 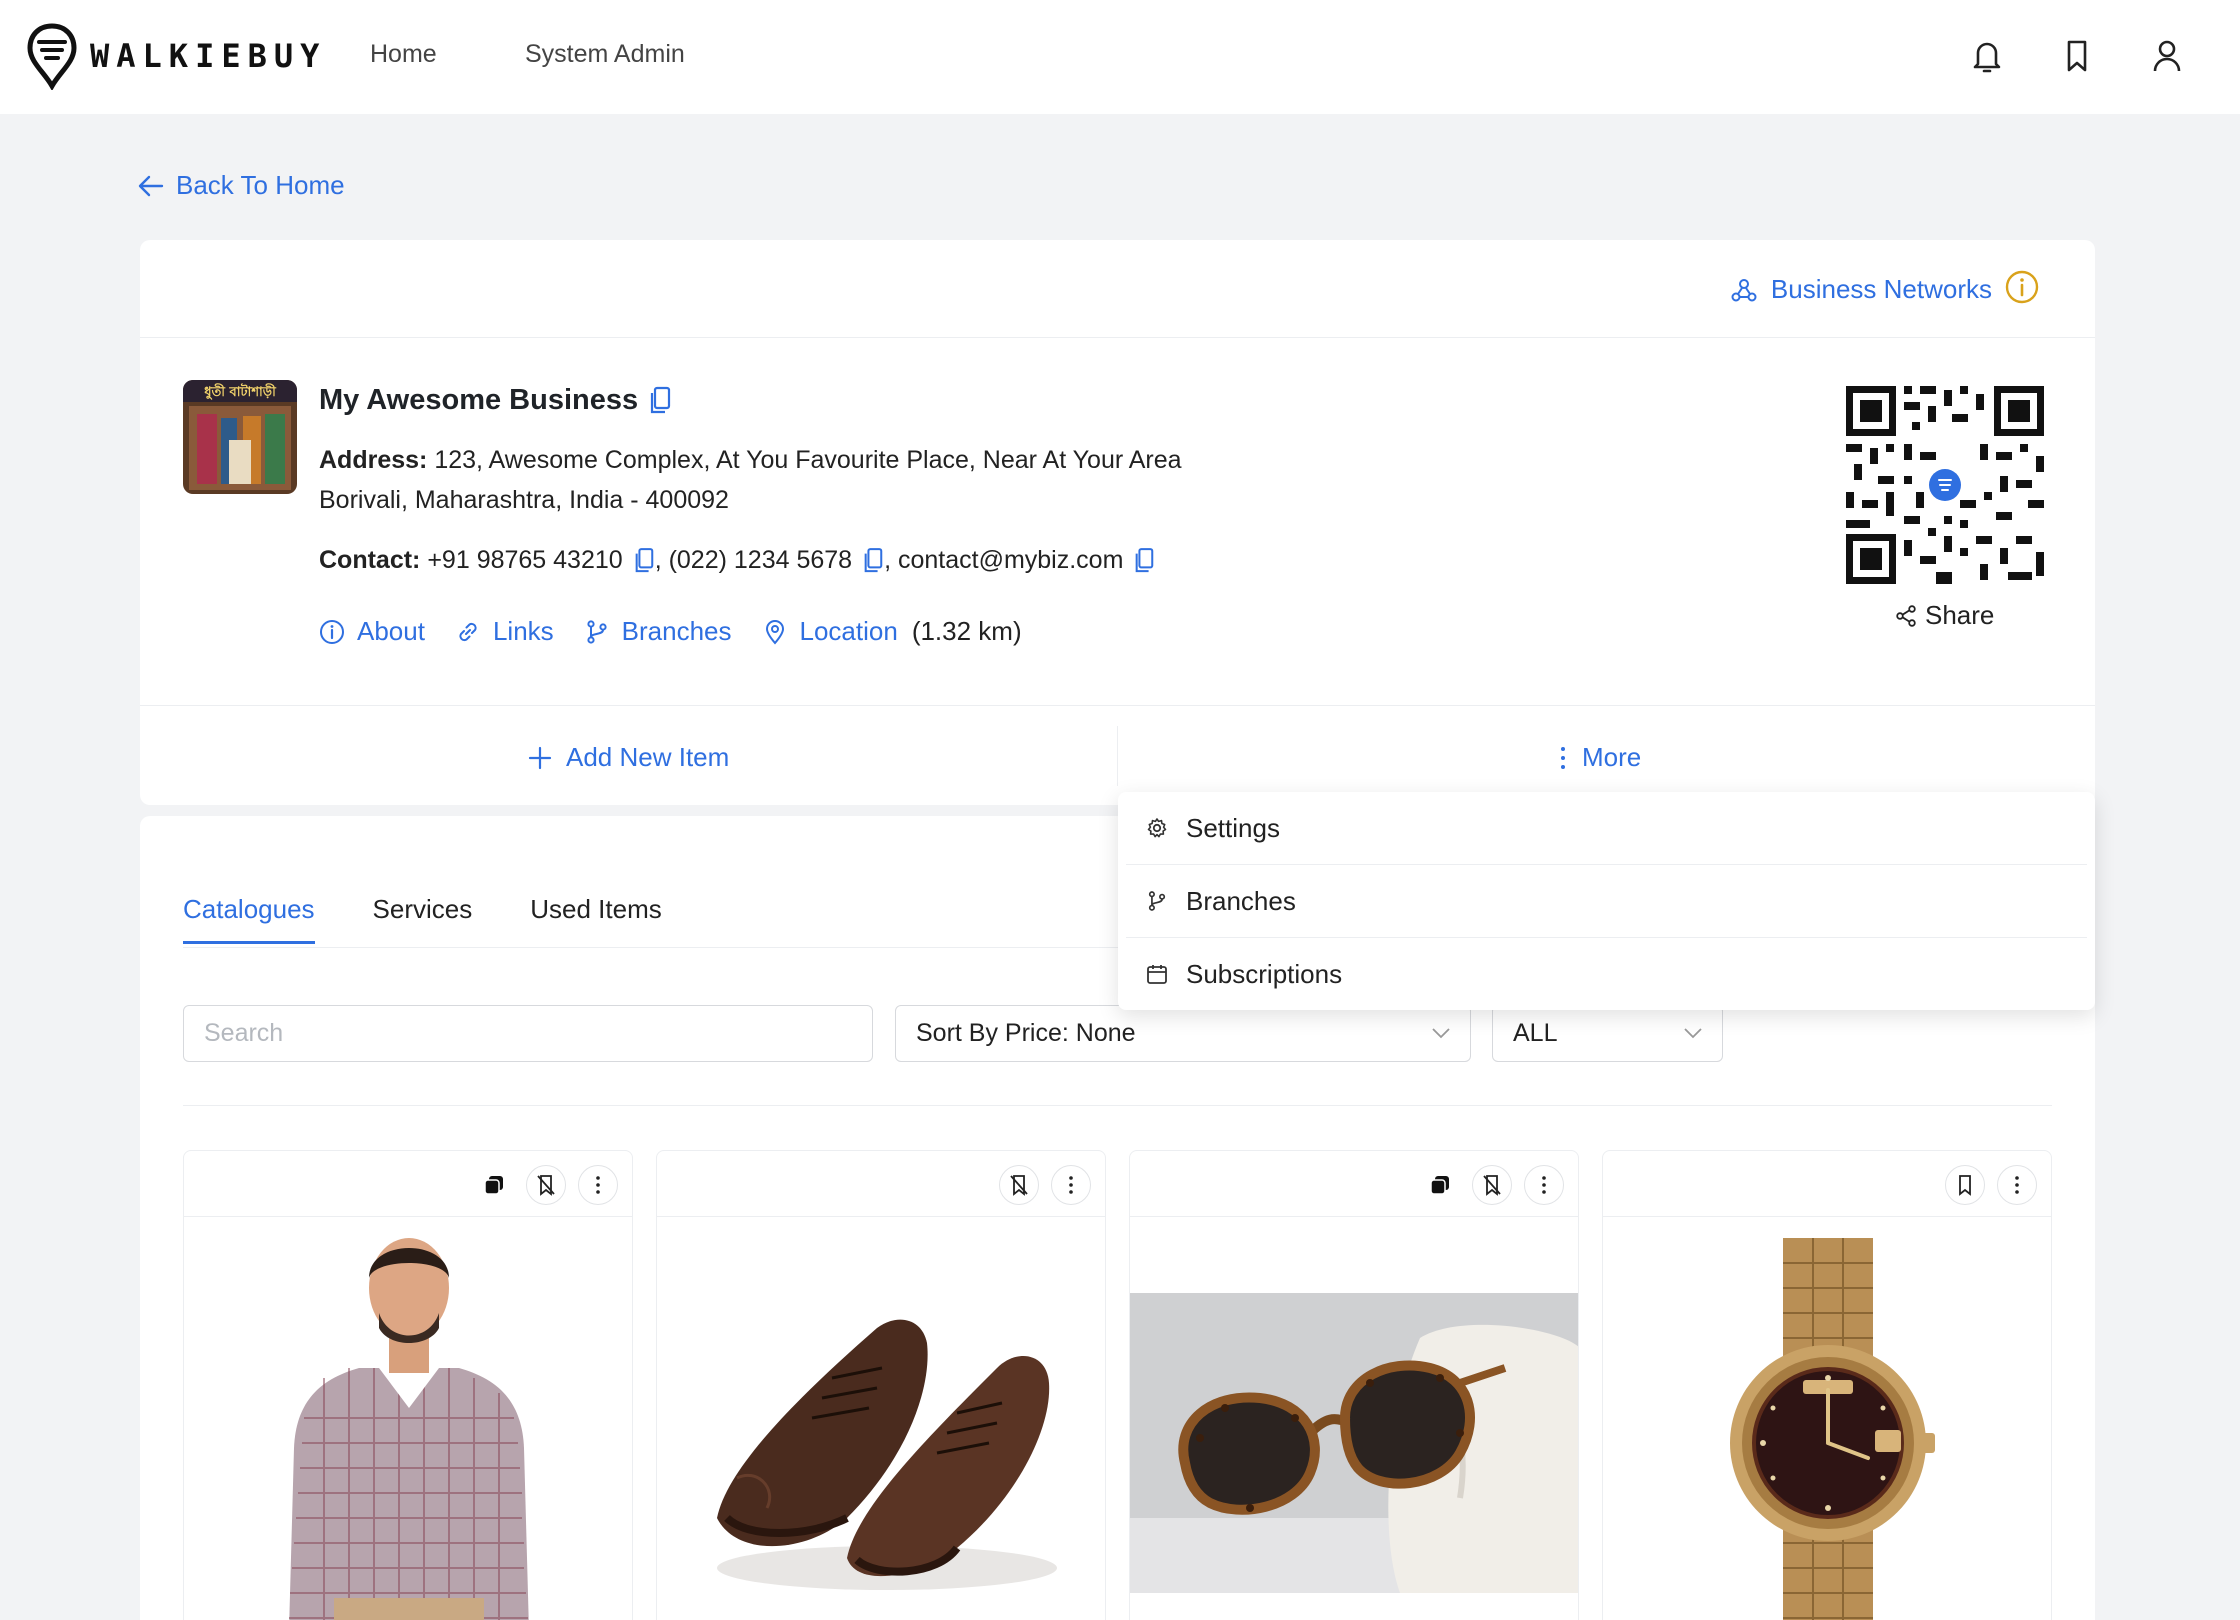 I want to click on add-new-item-button: Add New Item, so click(x=628, y=757).